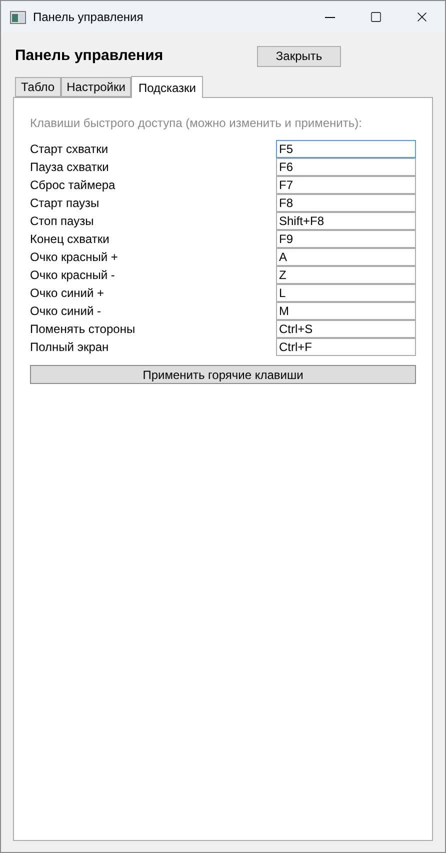  Describe the element at coordinates (70, 149) in the screenshot. I see `hotkey-label: Старт схватки` at that location.